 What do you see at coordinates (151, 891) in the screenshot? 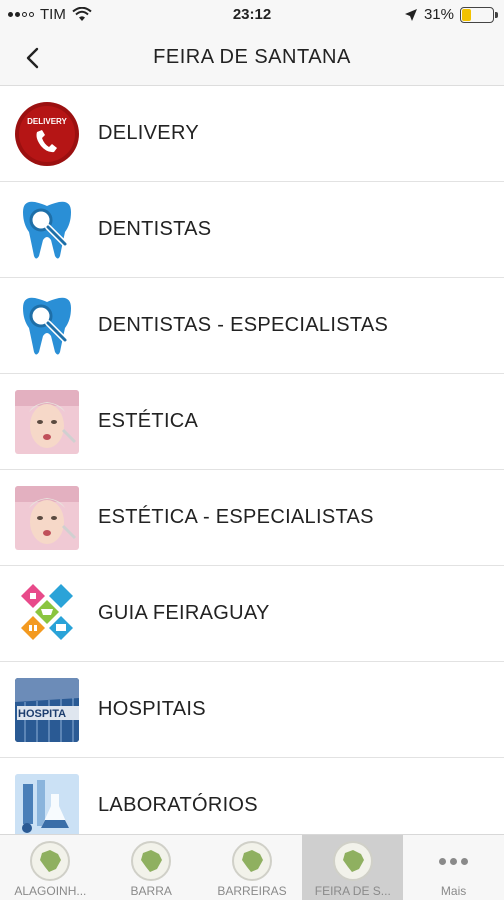
I see `tab-label: BARRA` at bounding box center [151, 891].